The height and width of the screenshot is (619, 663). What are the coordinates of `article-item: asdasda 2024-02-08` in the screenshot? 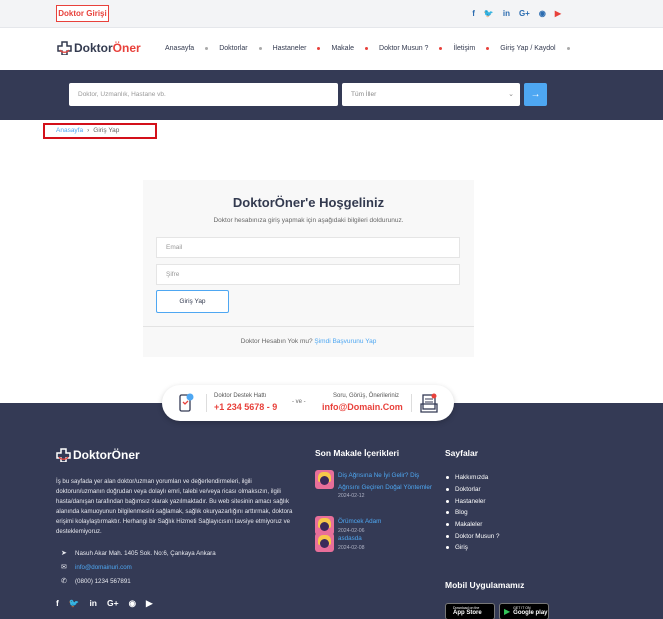 It's located at (340, 542).